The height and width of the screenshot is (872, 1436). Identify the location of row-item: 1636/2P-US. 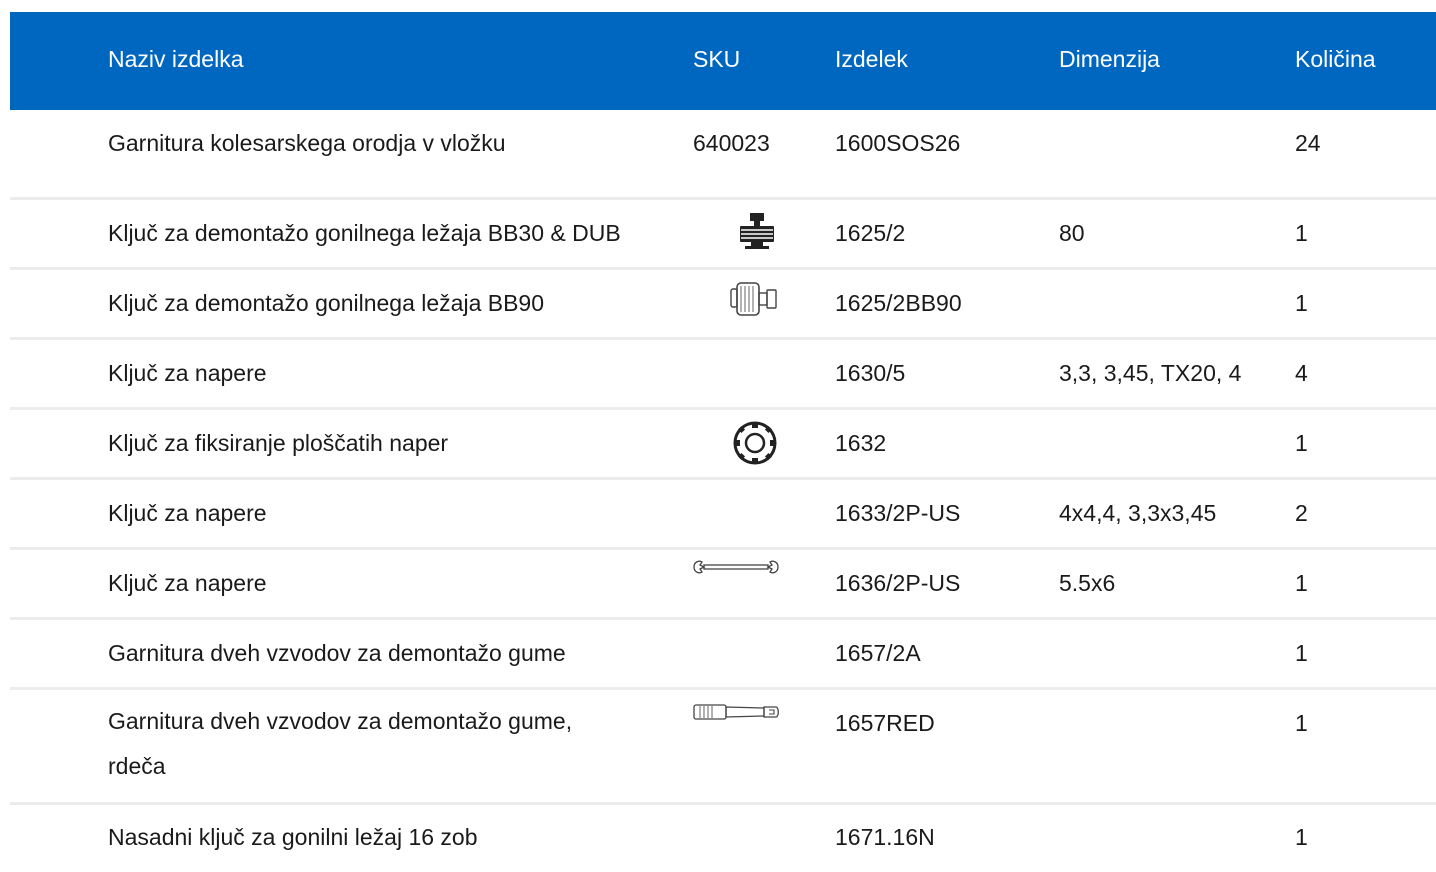
(898, 583).